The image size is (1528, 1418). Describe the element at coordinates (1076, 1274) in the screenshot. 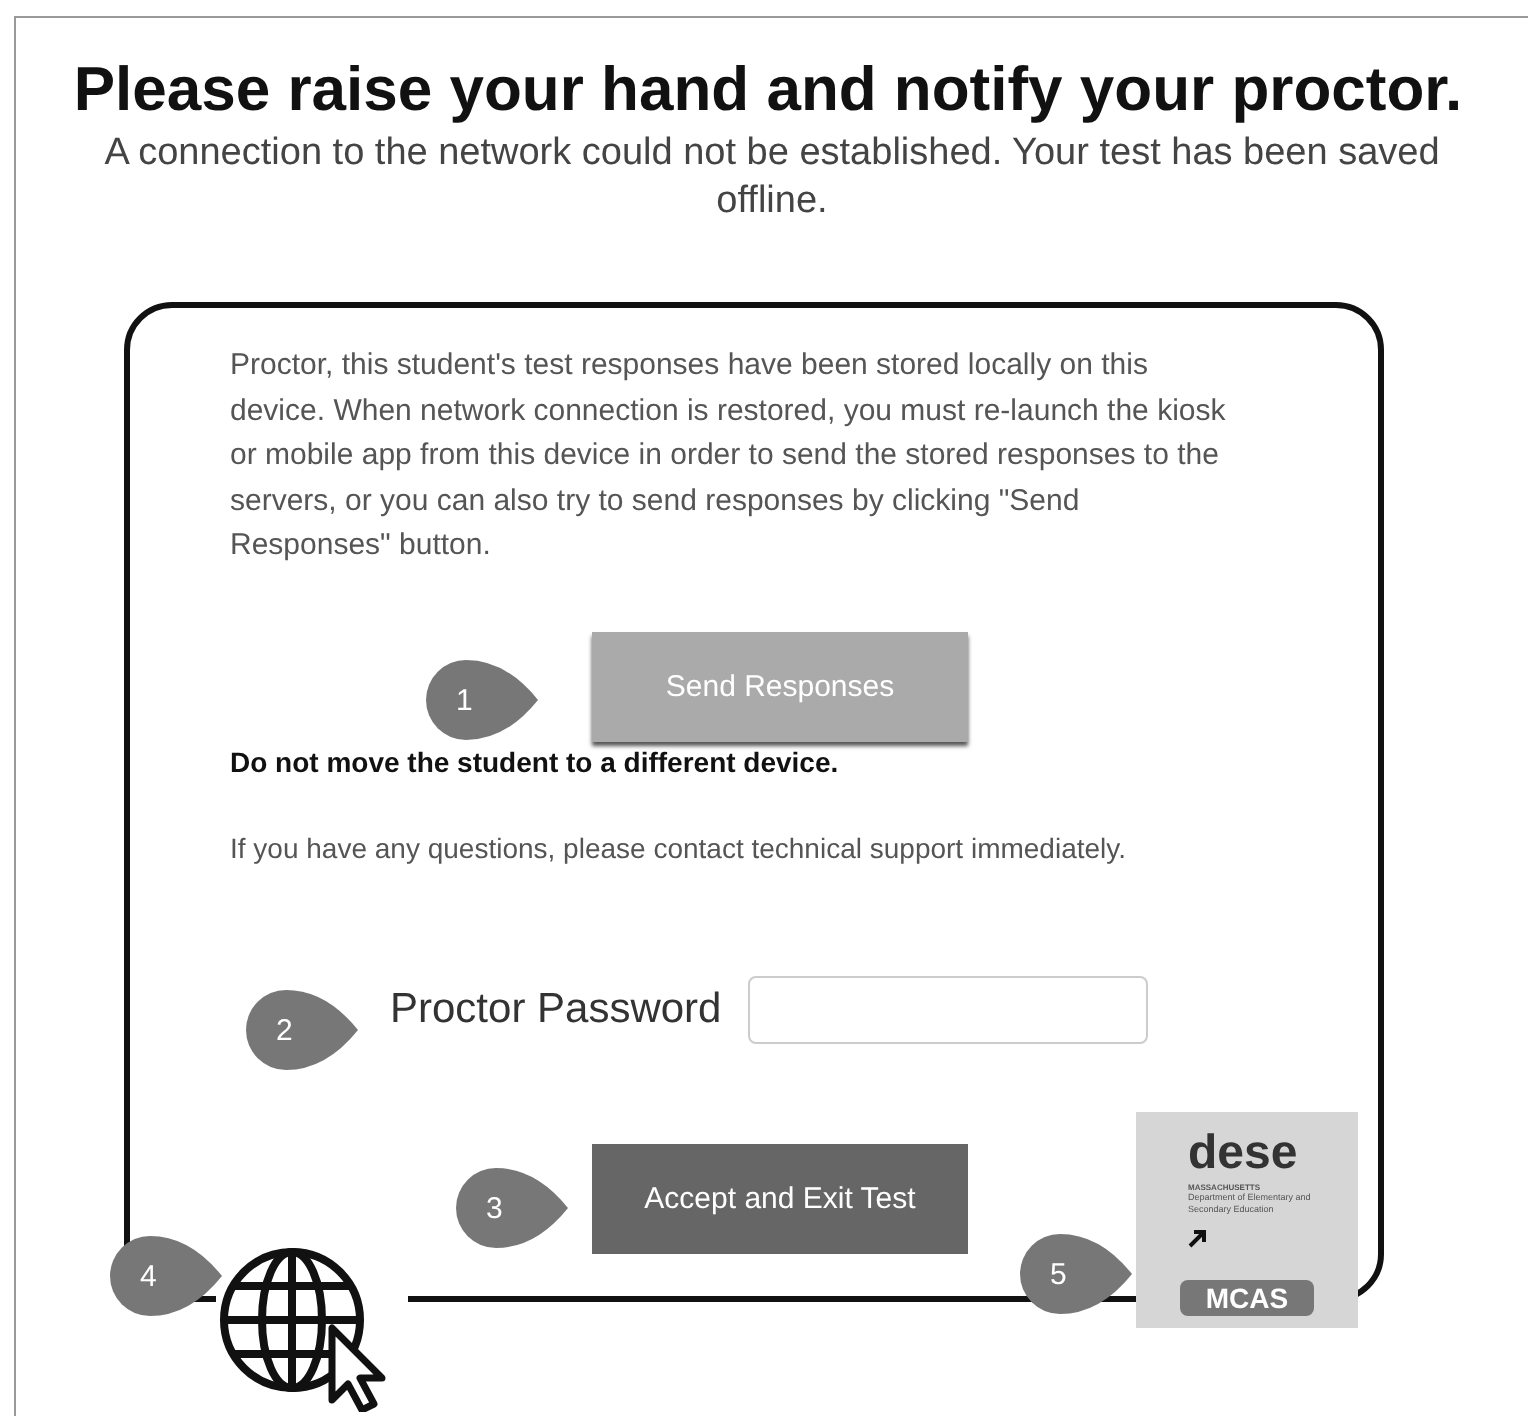

I see `step-marker: 5` at that location.